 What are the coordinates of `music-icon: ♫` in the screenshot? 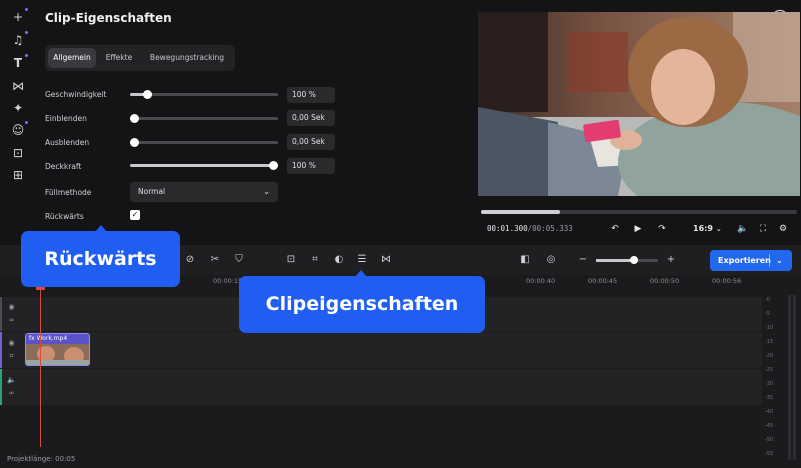 It's located at (19, 39).